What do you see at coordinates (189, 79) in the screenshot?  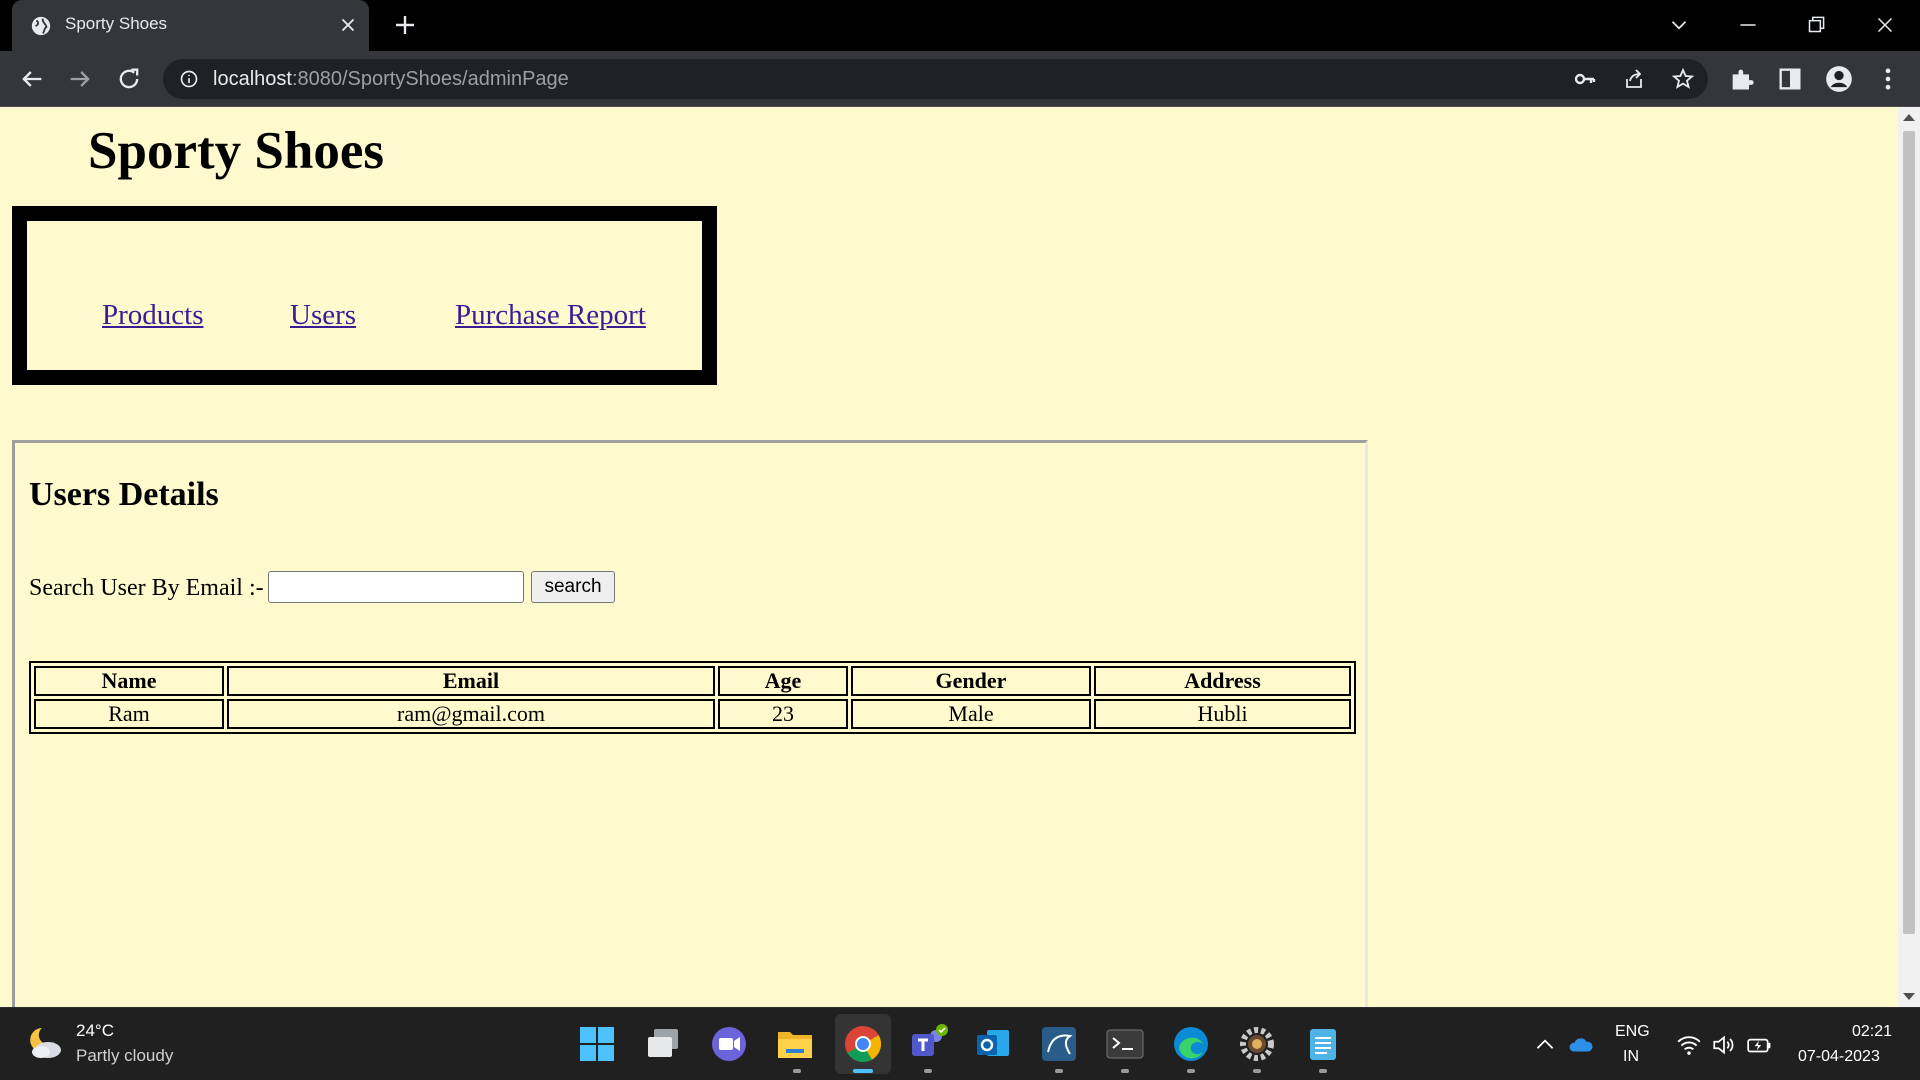 I see `site-info-icon` at bounding box center [189, 79].